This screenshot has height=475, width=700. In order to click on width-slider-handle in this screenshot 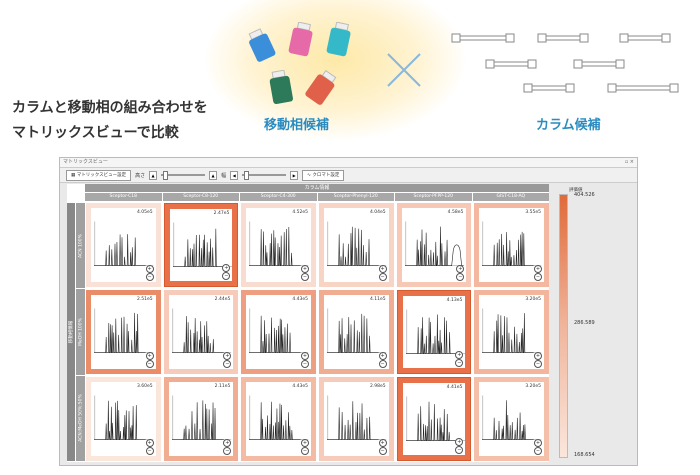, I will do `click(247, 175)`.